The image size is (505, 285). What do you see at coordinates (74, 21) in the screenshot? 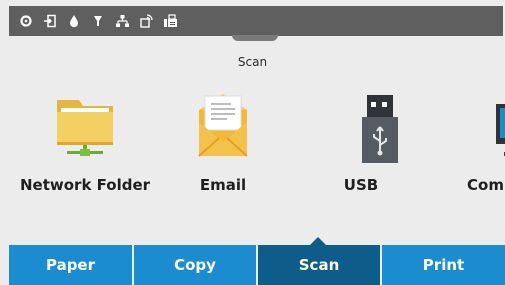
I see `ink-drop-icon` at bounding box center [74, 21].